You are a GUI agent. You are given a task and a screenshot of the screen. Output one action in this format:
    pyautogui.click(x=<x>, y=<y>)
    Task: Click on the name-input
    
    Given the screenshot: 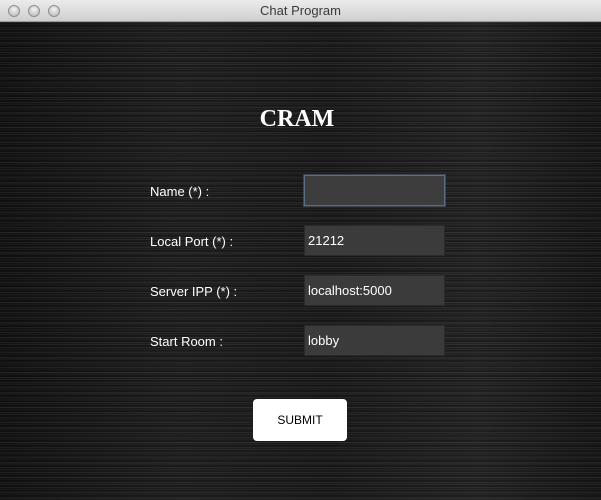 What is the action you would take?
    pyautogui.click(x=374, y=190)
    